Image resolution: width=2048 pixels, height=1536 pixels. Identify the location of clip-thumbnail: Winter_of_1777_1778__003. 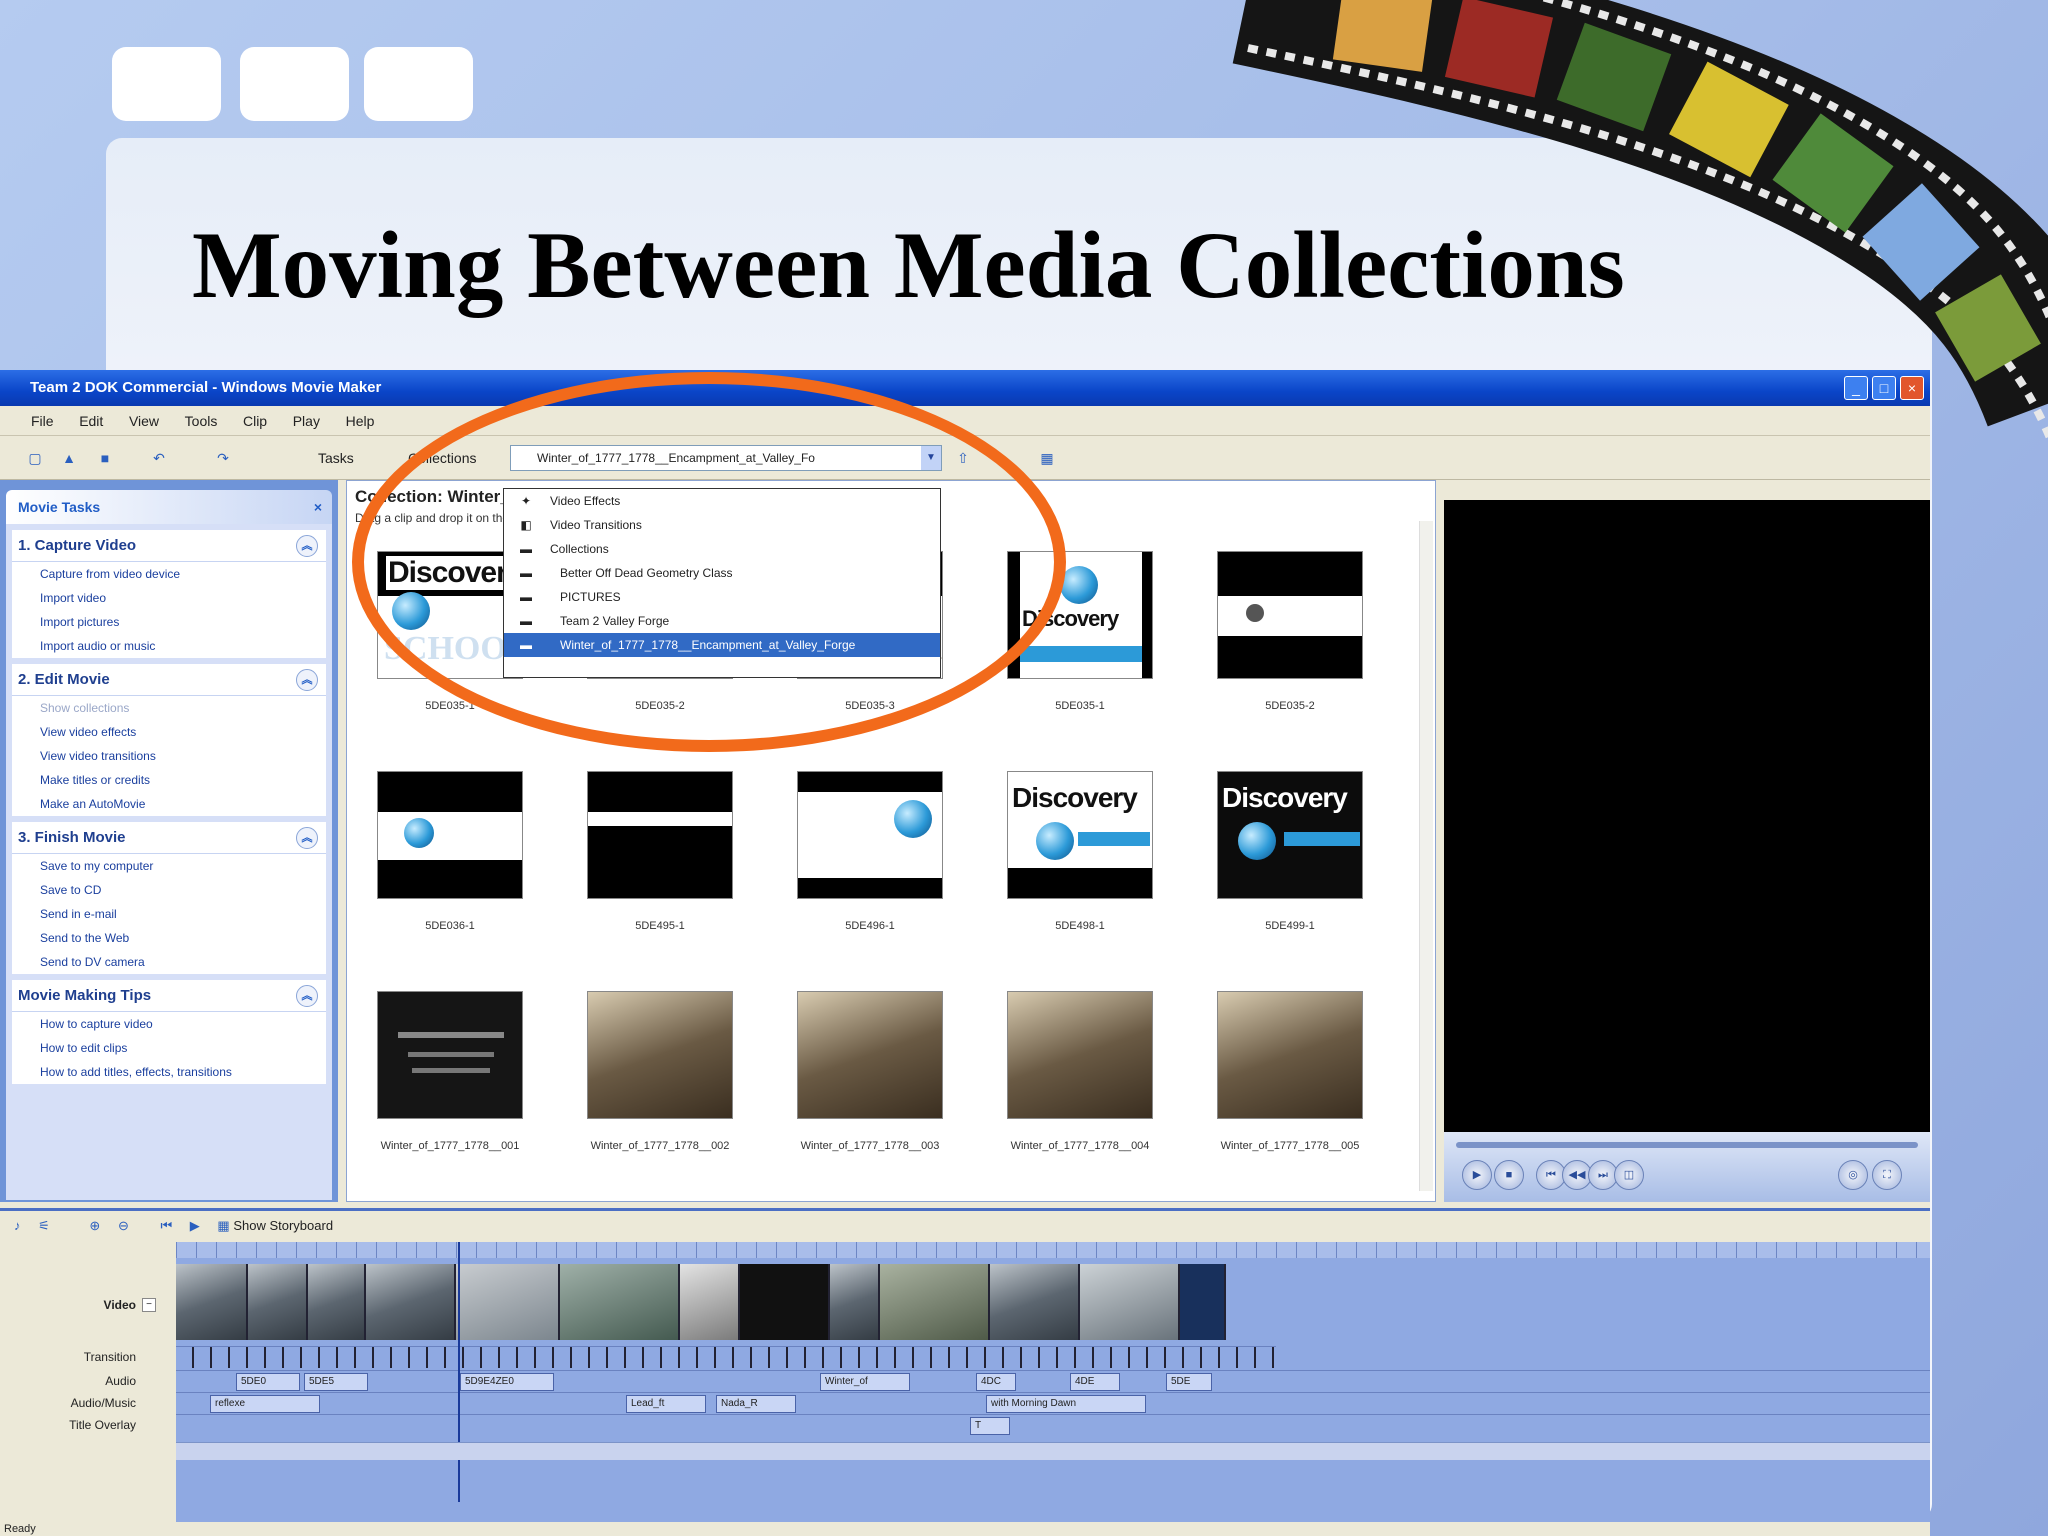
(872, 1071).